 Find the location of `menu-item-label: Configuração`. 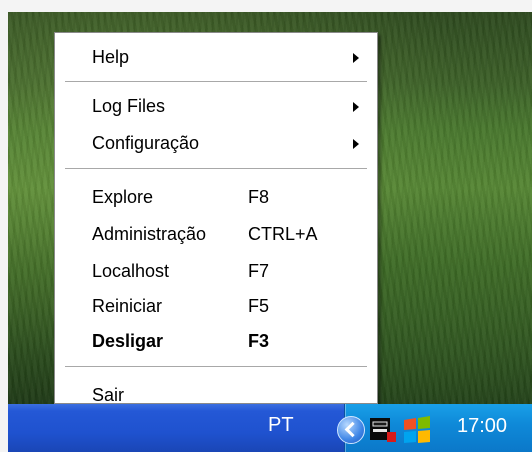

menu-item-label: Configuração is located at coordinates (146, 143).